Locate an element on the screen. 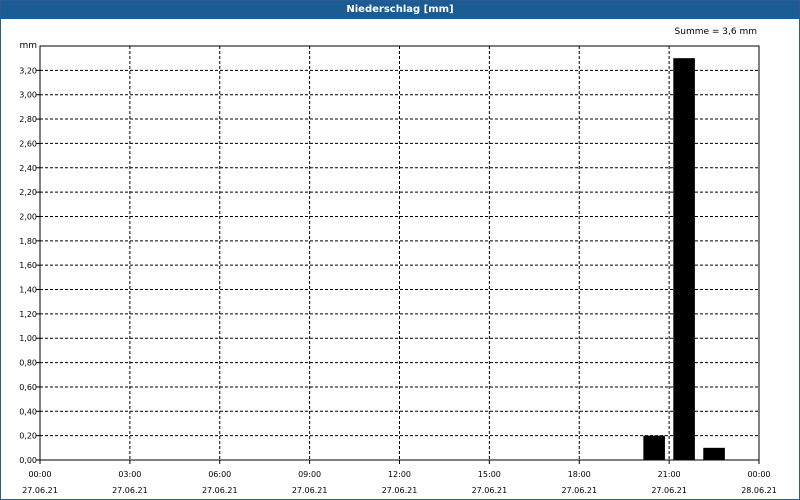 The image size is (800, 500). y-tick-label: 2,60 is located at coordinates (28, 143).